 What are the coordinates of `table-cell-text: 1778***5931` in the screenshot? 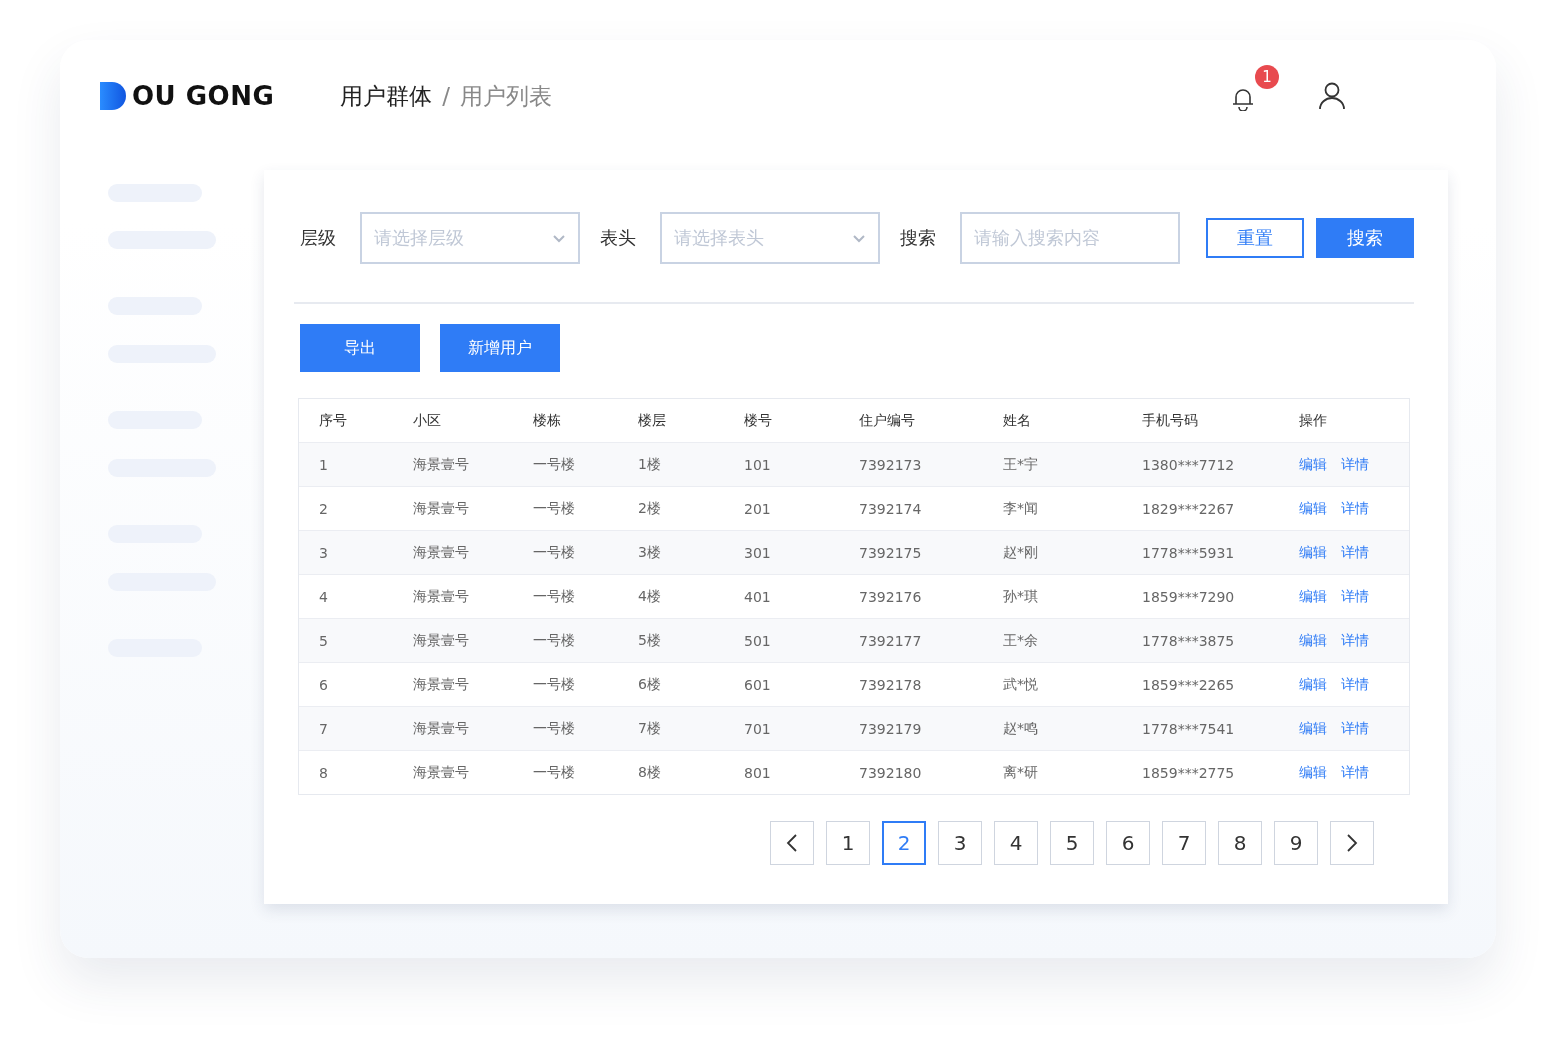 It's located at (1188, 552).